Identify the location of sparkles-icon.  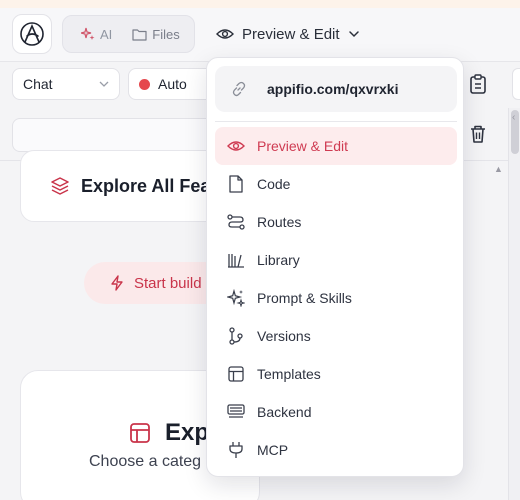
(236, 298).